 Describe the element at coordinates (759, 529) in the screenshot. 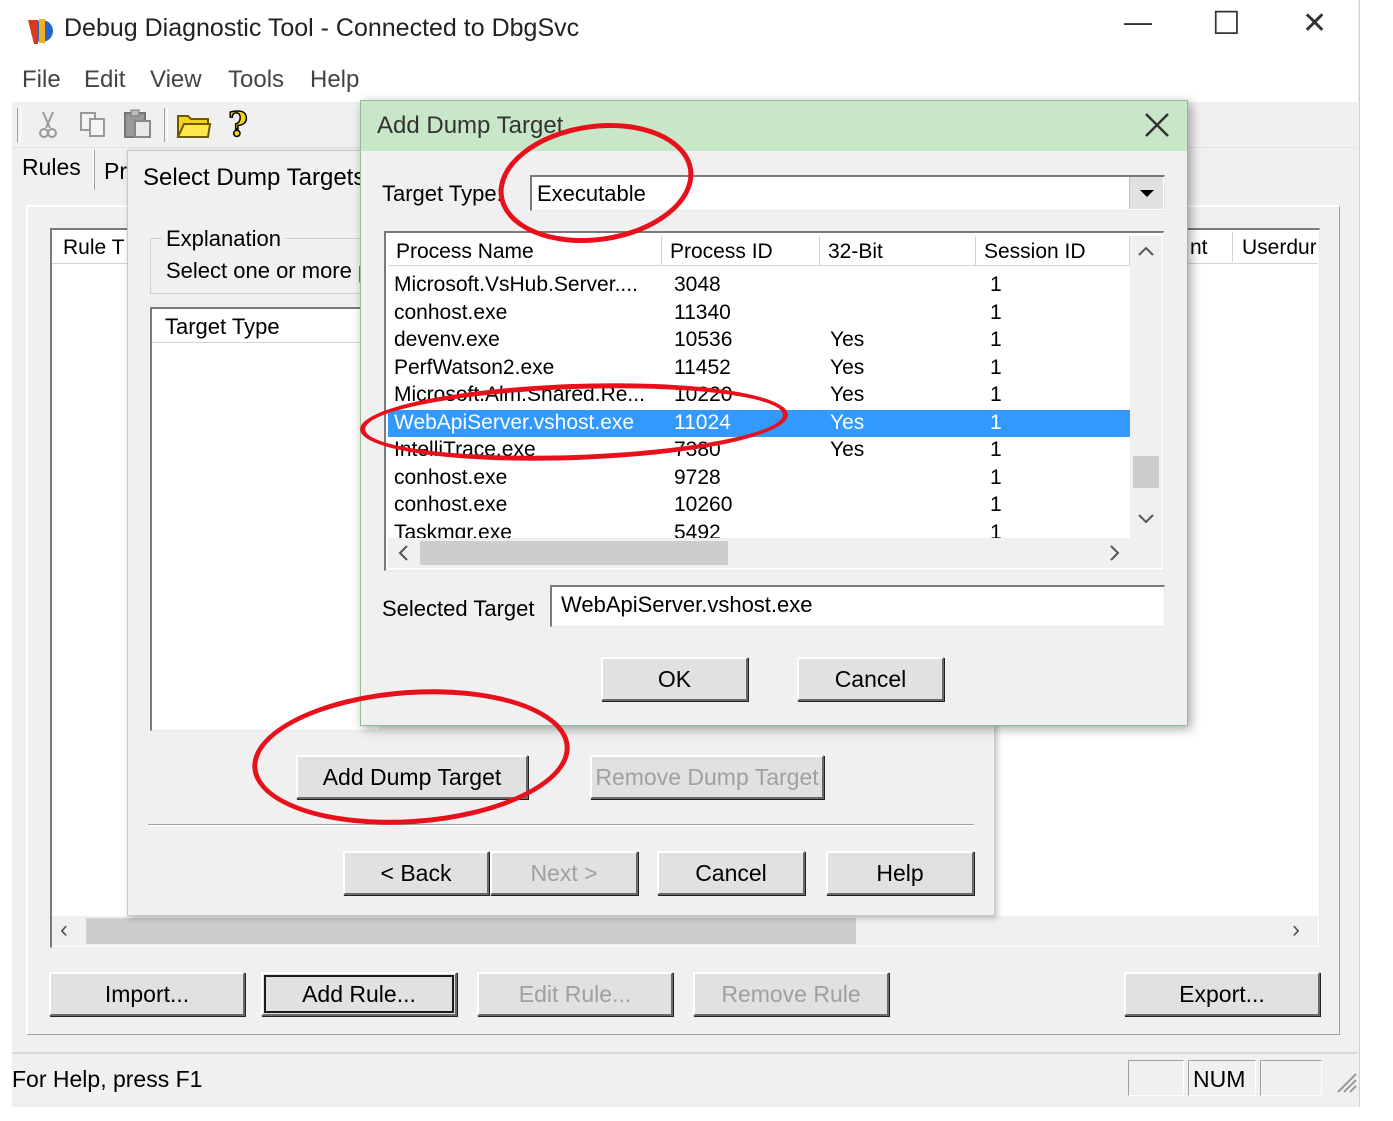

I see `process-row: Taskmgr.exe 5492 1` at that location.